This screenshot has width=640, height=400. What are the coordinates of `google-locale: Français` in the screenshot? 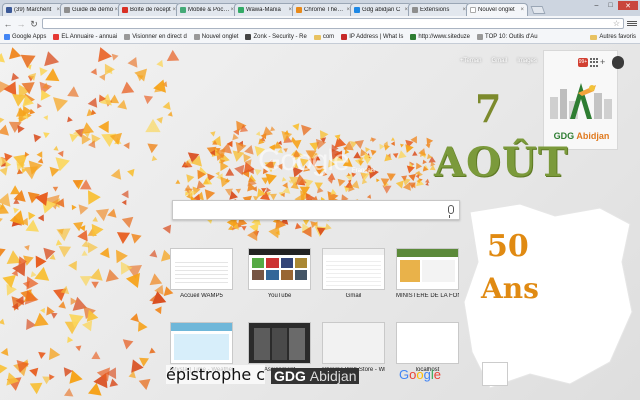 It's located at (364, 171).